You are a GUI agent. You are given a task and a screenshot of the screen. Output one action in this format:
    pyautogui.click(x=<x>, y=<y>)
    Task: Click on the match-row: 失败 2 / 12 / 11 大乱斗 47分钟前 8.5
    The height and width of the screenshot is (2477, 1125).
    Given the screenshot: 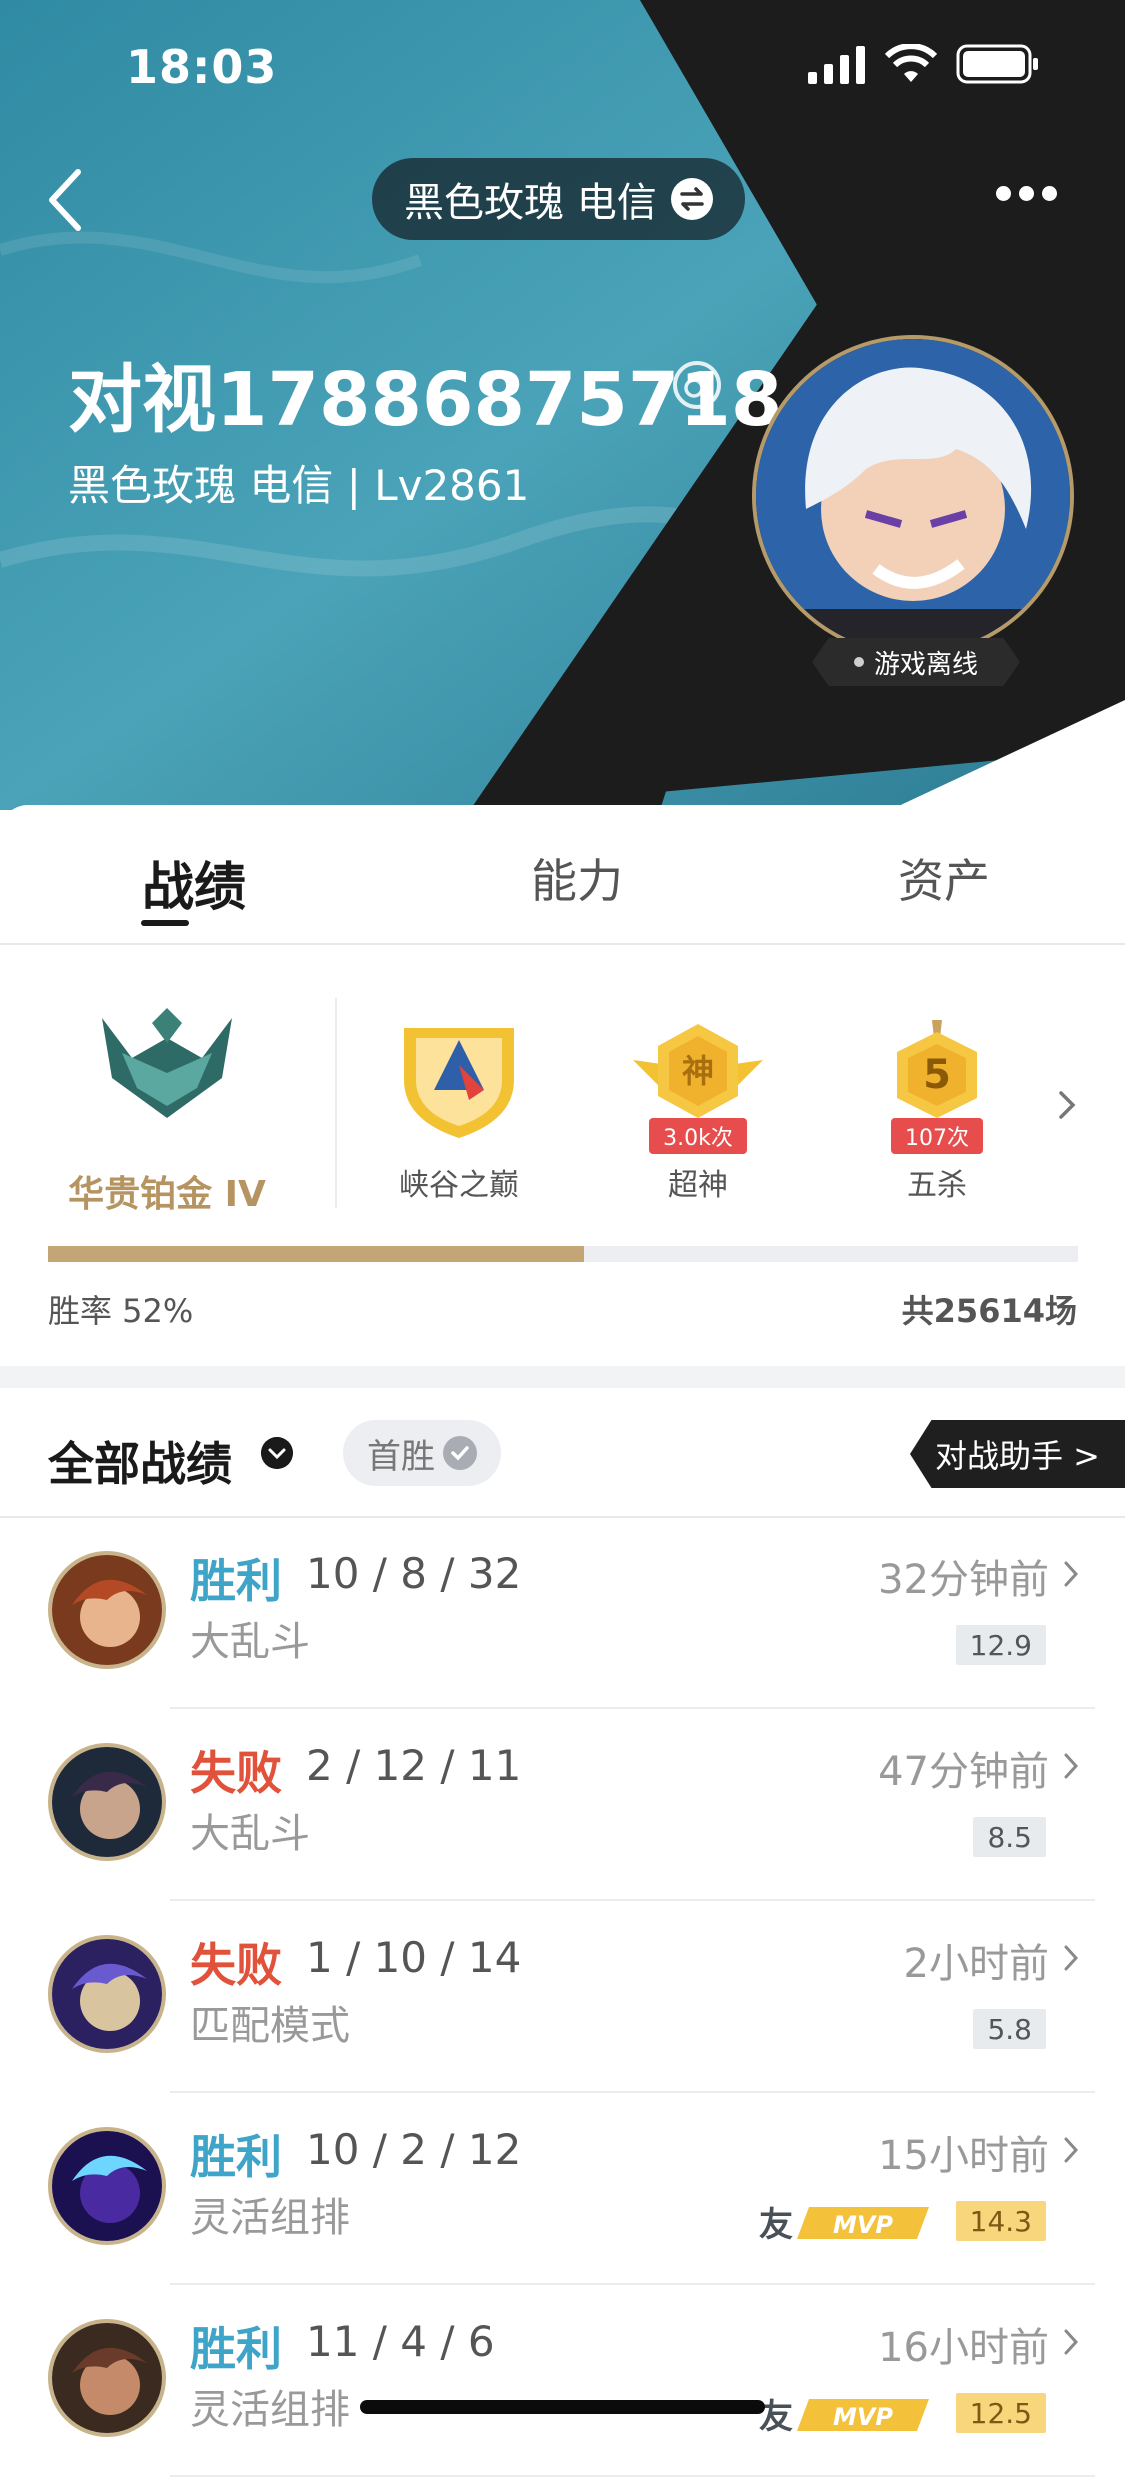 What is the action you would take?
    pyautogui.click(x=562, y=1805)
    